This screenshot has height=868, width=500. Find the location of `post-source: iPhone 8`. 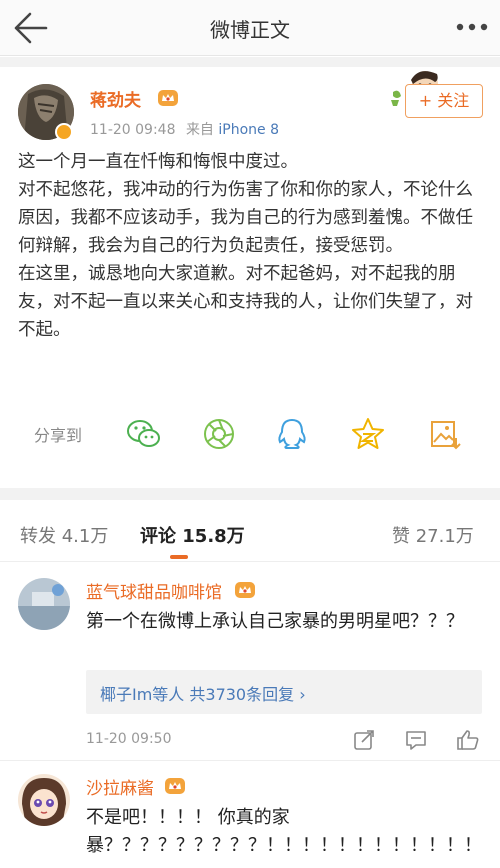

post-source: iPhone 8 is located at coordinates (248, 130).